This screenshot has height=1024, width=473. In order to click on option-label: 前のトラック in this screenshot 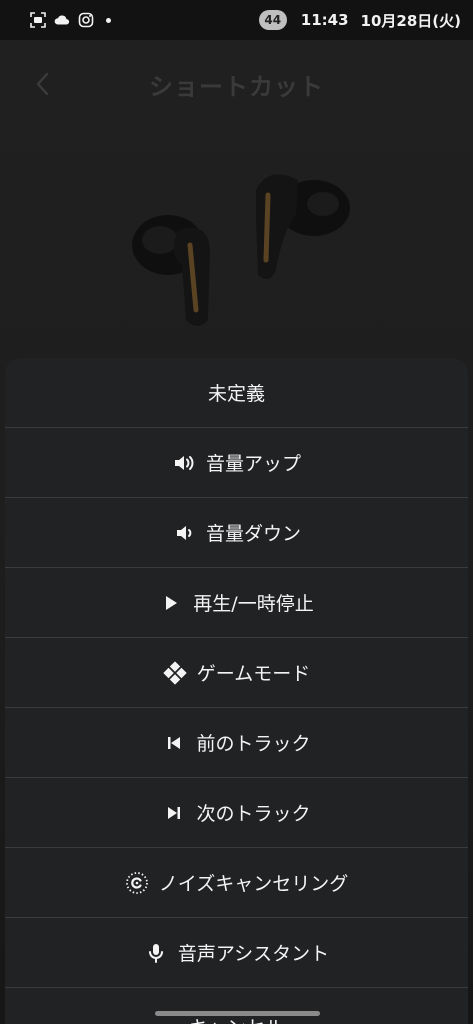, I will do `click(253, 744)`.